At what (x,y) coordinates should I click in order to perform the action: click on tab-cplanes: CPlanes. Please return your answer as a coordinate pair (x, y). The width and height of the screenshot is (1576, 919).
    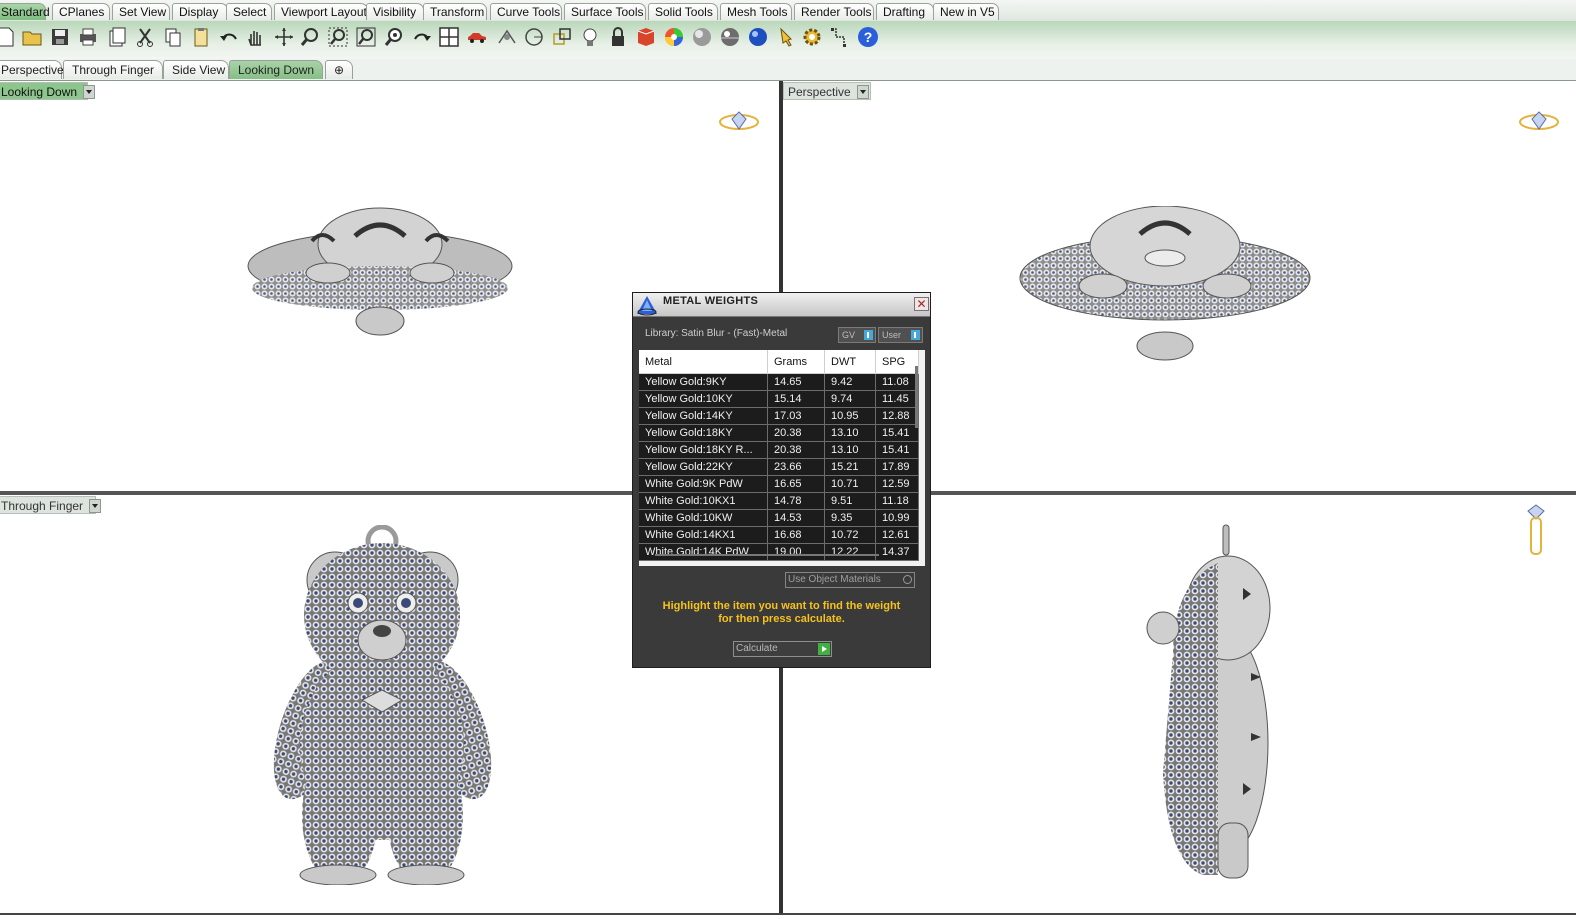
    Looking at the image, I should click on (81, 11).